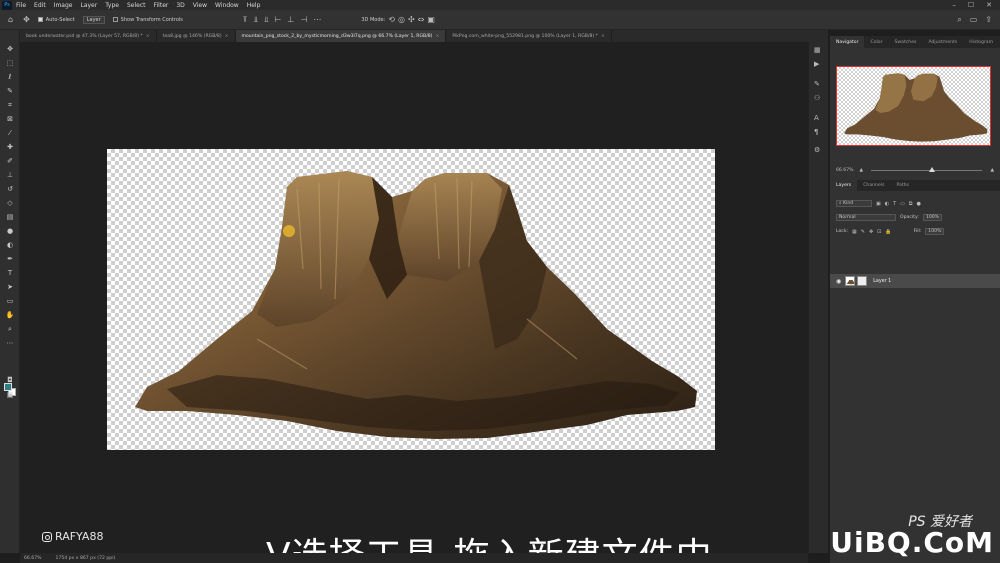  I want to click on menu-layer: Layer, so click(88, 5).